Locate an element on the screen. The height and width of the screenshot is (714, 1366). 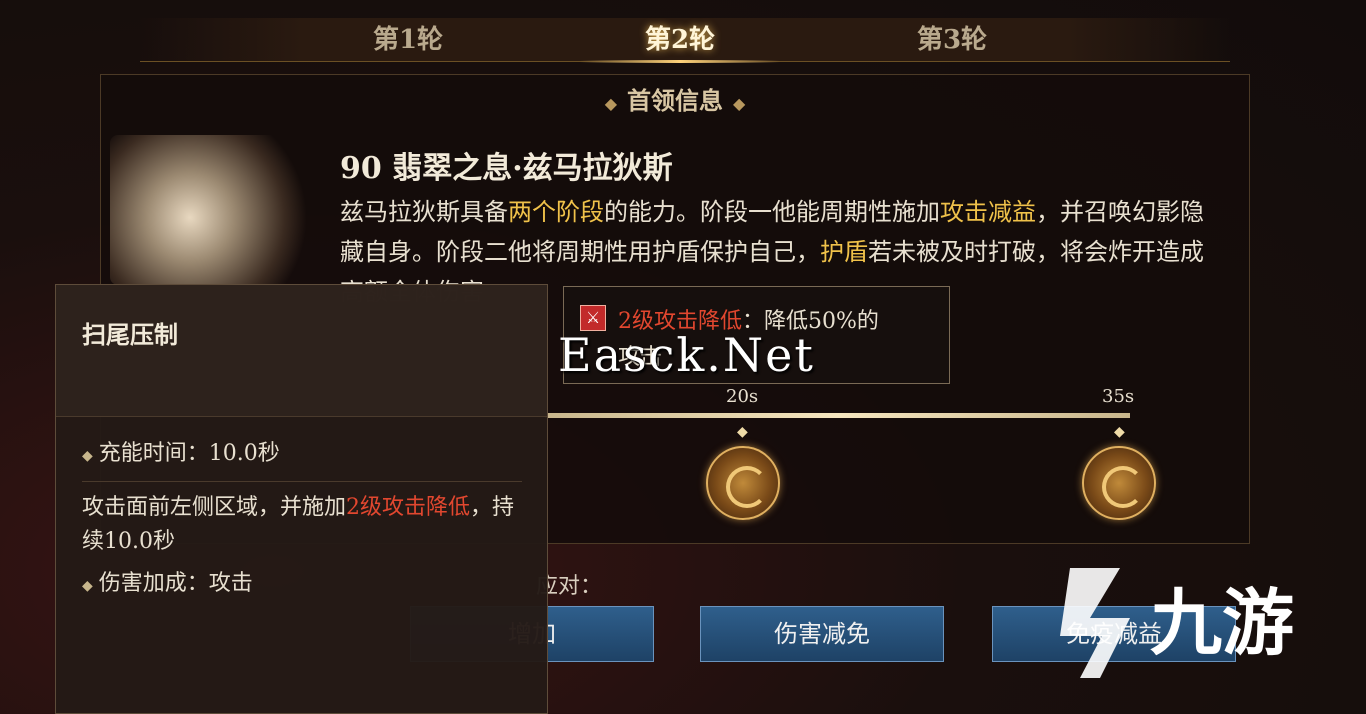
divider is located at coordinates (302, 481).